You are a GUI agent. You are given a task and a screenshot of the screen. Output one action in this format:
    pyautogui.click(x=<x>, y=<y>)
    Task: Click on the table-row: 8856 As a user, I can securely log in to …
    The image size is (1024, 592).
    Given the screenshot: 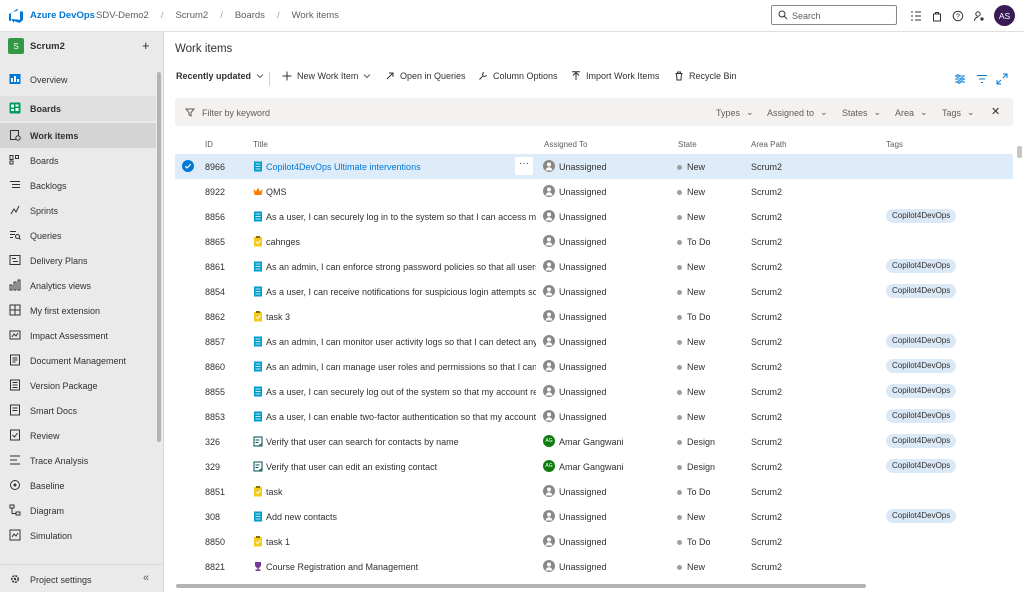 What is the action you would take?
    pyautogui.click(x=594, y=216)
    